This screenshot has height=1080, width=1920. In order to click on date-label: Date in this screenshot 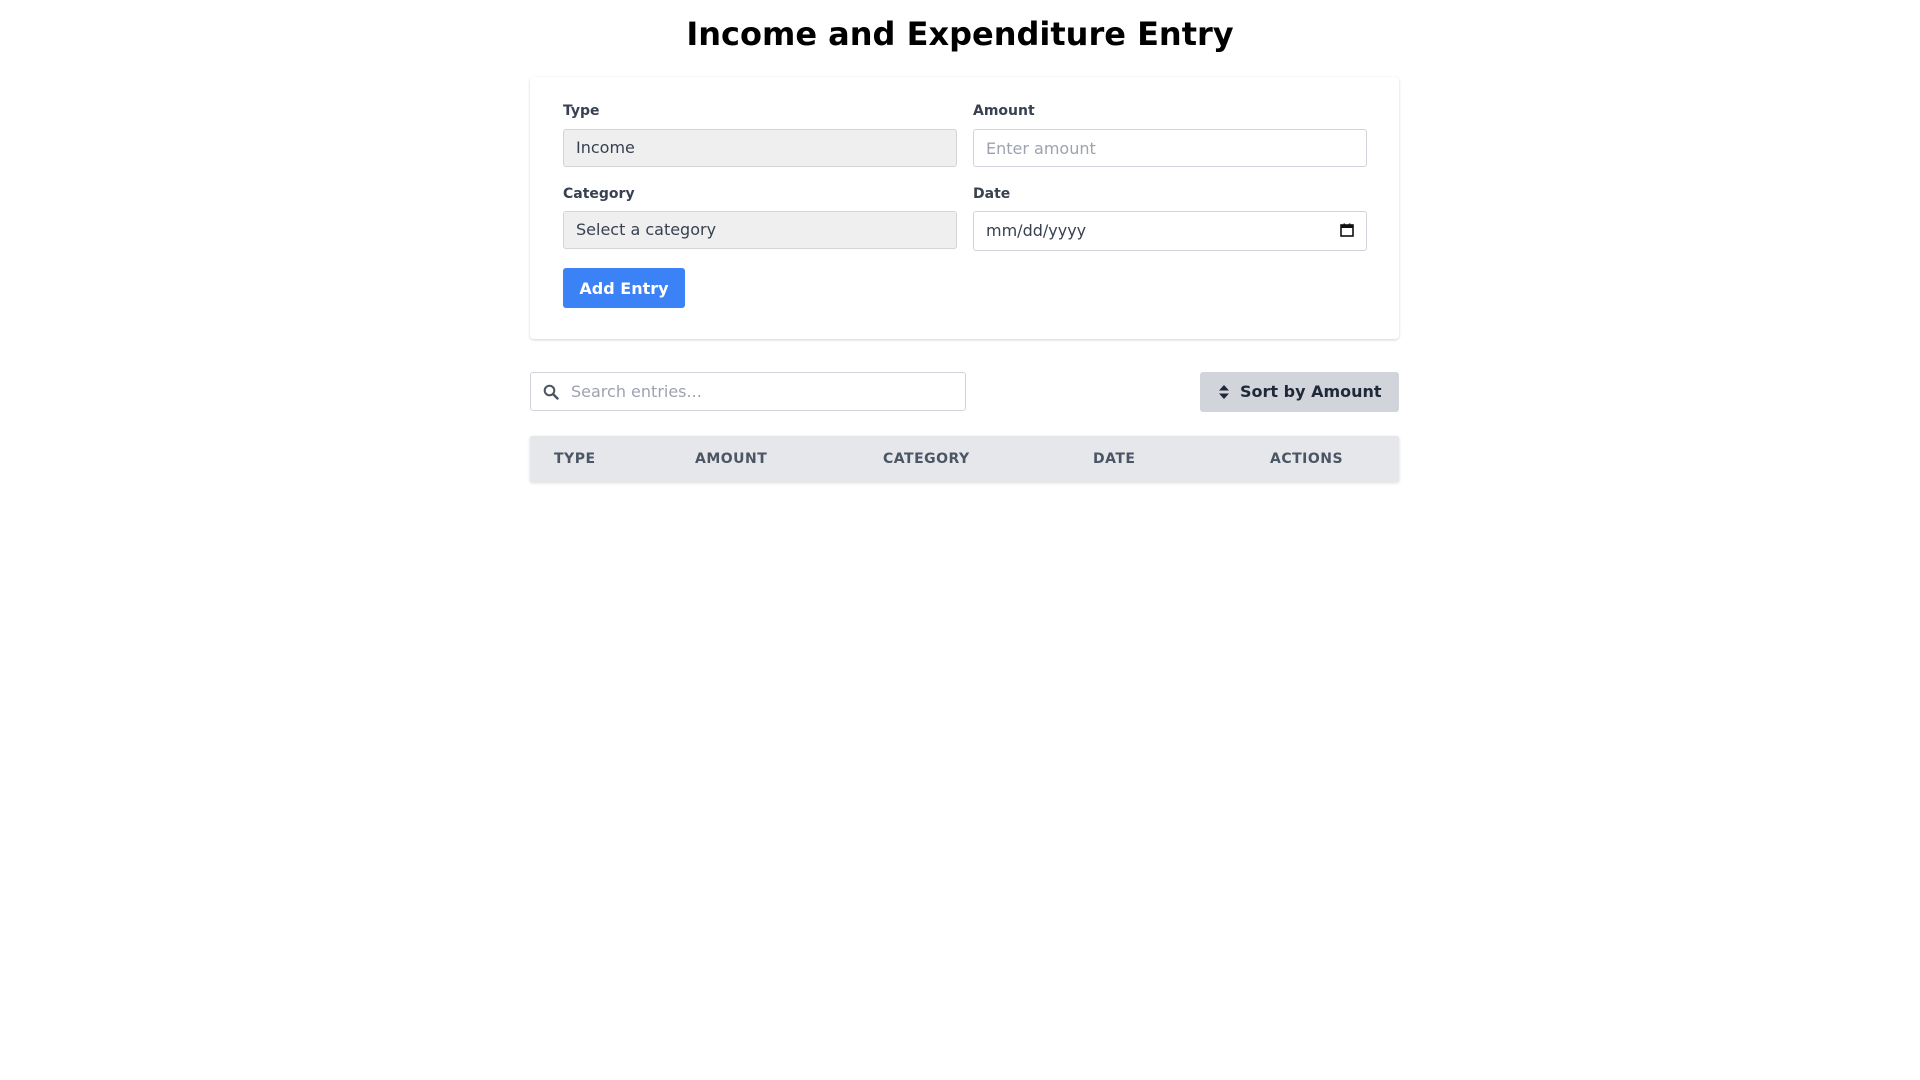, I will do `click(992, 194)`.